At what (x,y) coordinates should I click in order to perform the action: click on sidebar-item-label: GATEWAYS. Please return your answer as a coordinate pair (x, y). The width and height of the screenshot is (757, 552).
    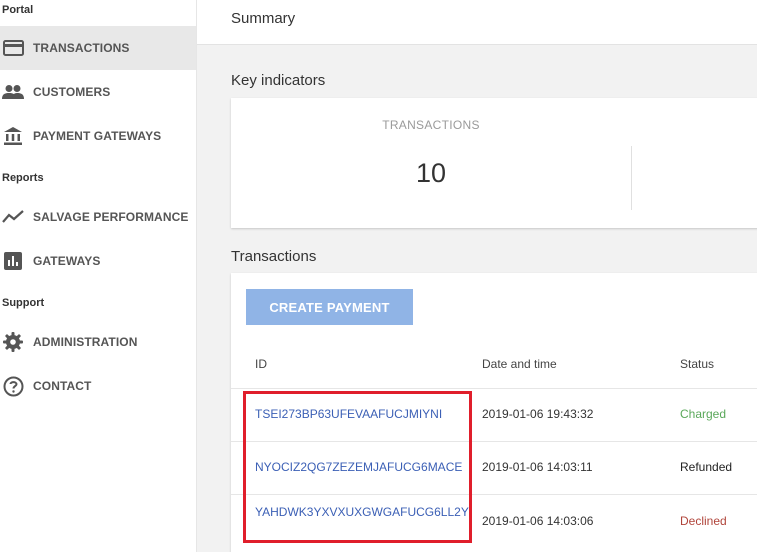
    Looking at the image, I should click on (67, 261).